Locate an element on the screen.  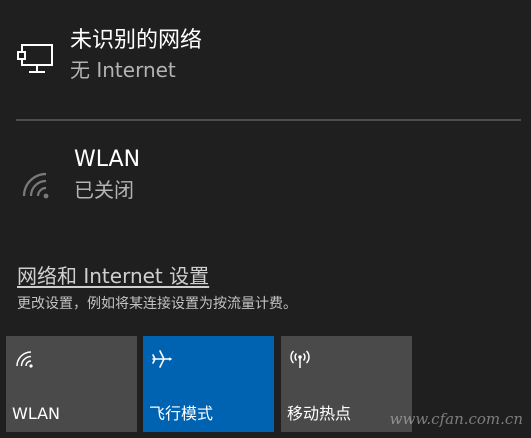
network-status: 无 Internet is located at coordinates (123, 70).